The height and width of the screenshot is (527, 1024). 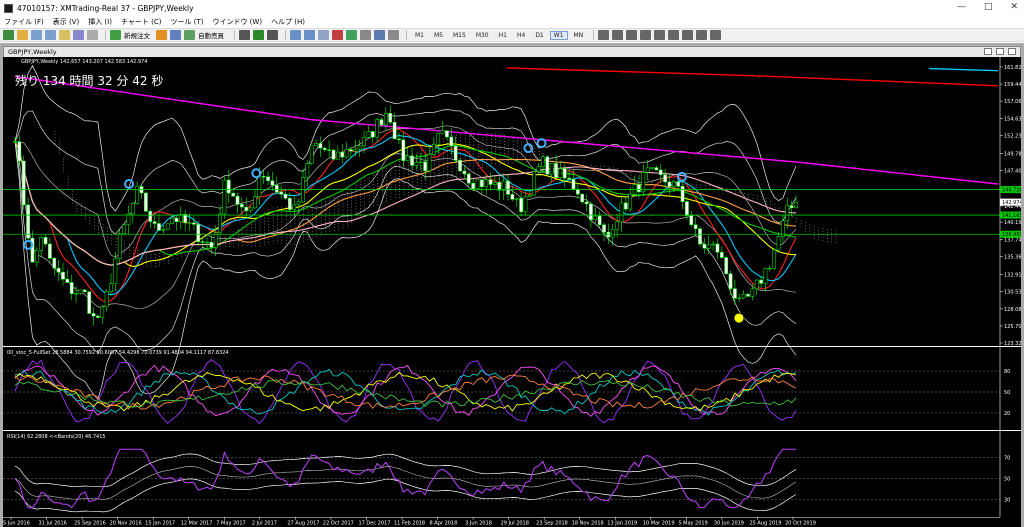 I want to click on text-icon, so click(x=702, y=35).